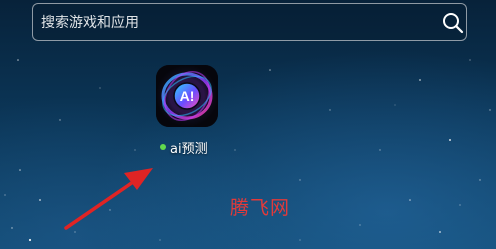 The image size is (496, 249). I want to click on search-icon, so click(453, 23).